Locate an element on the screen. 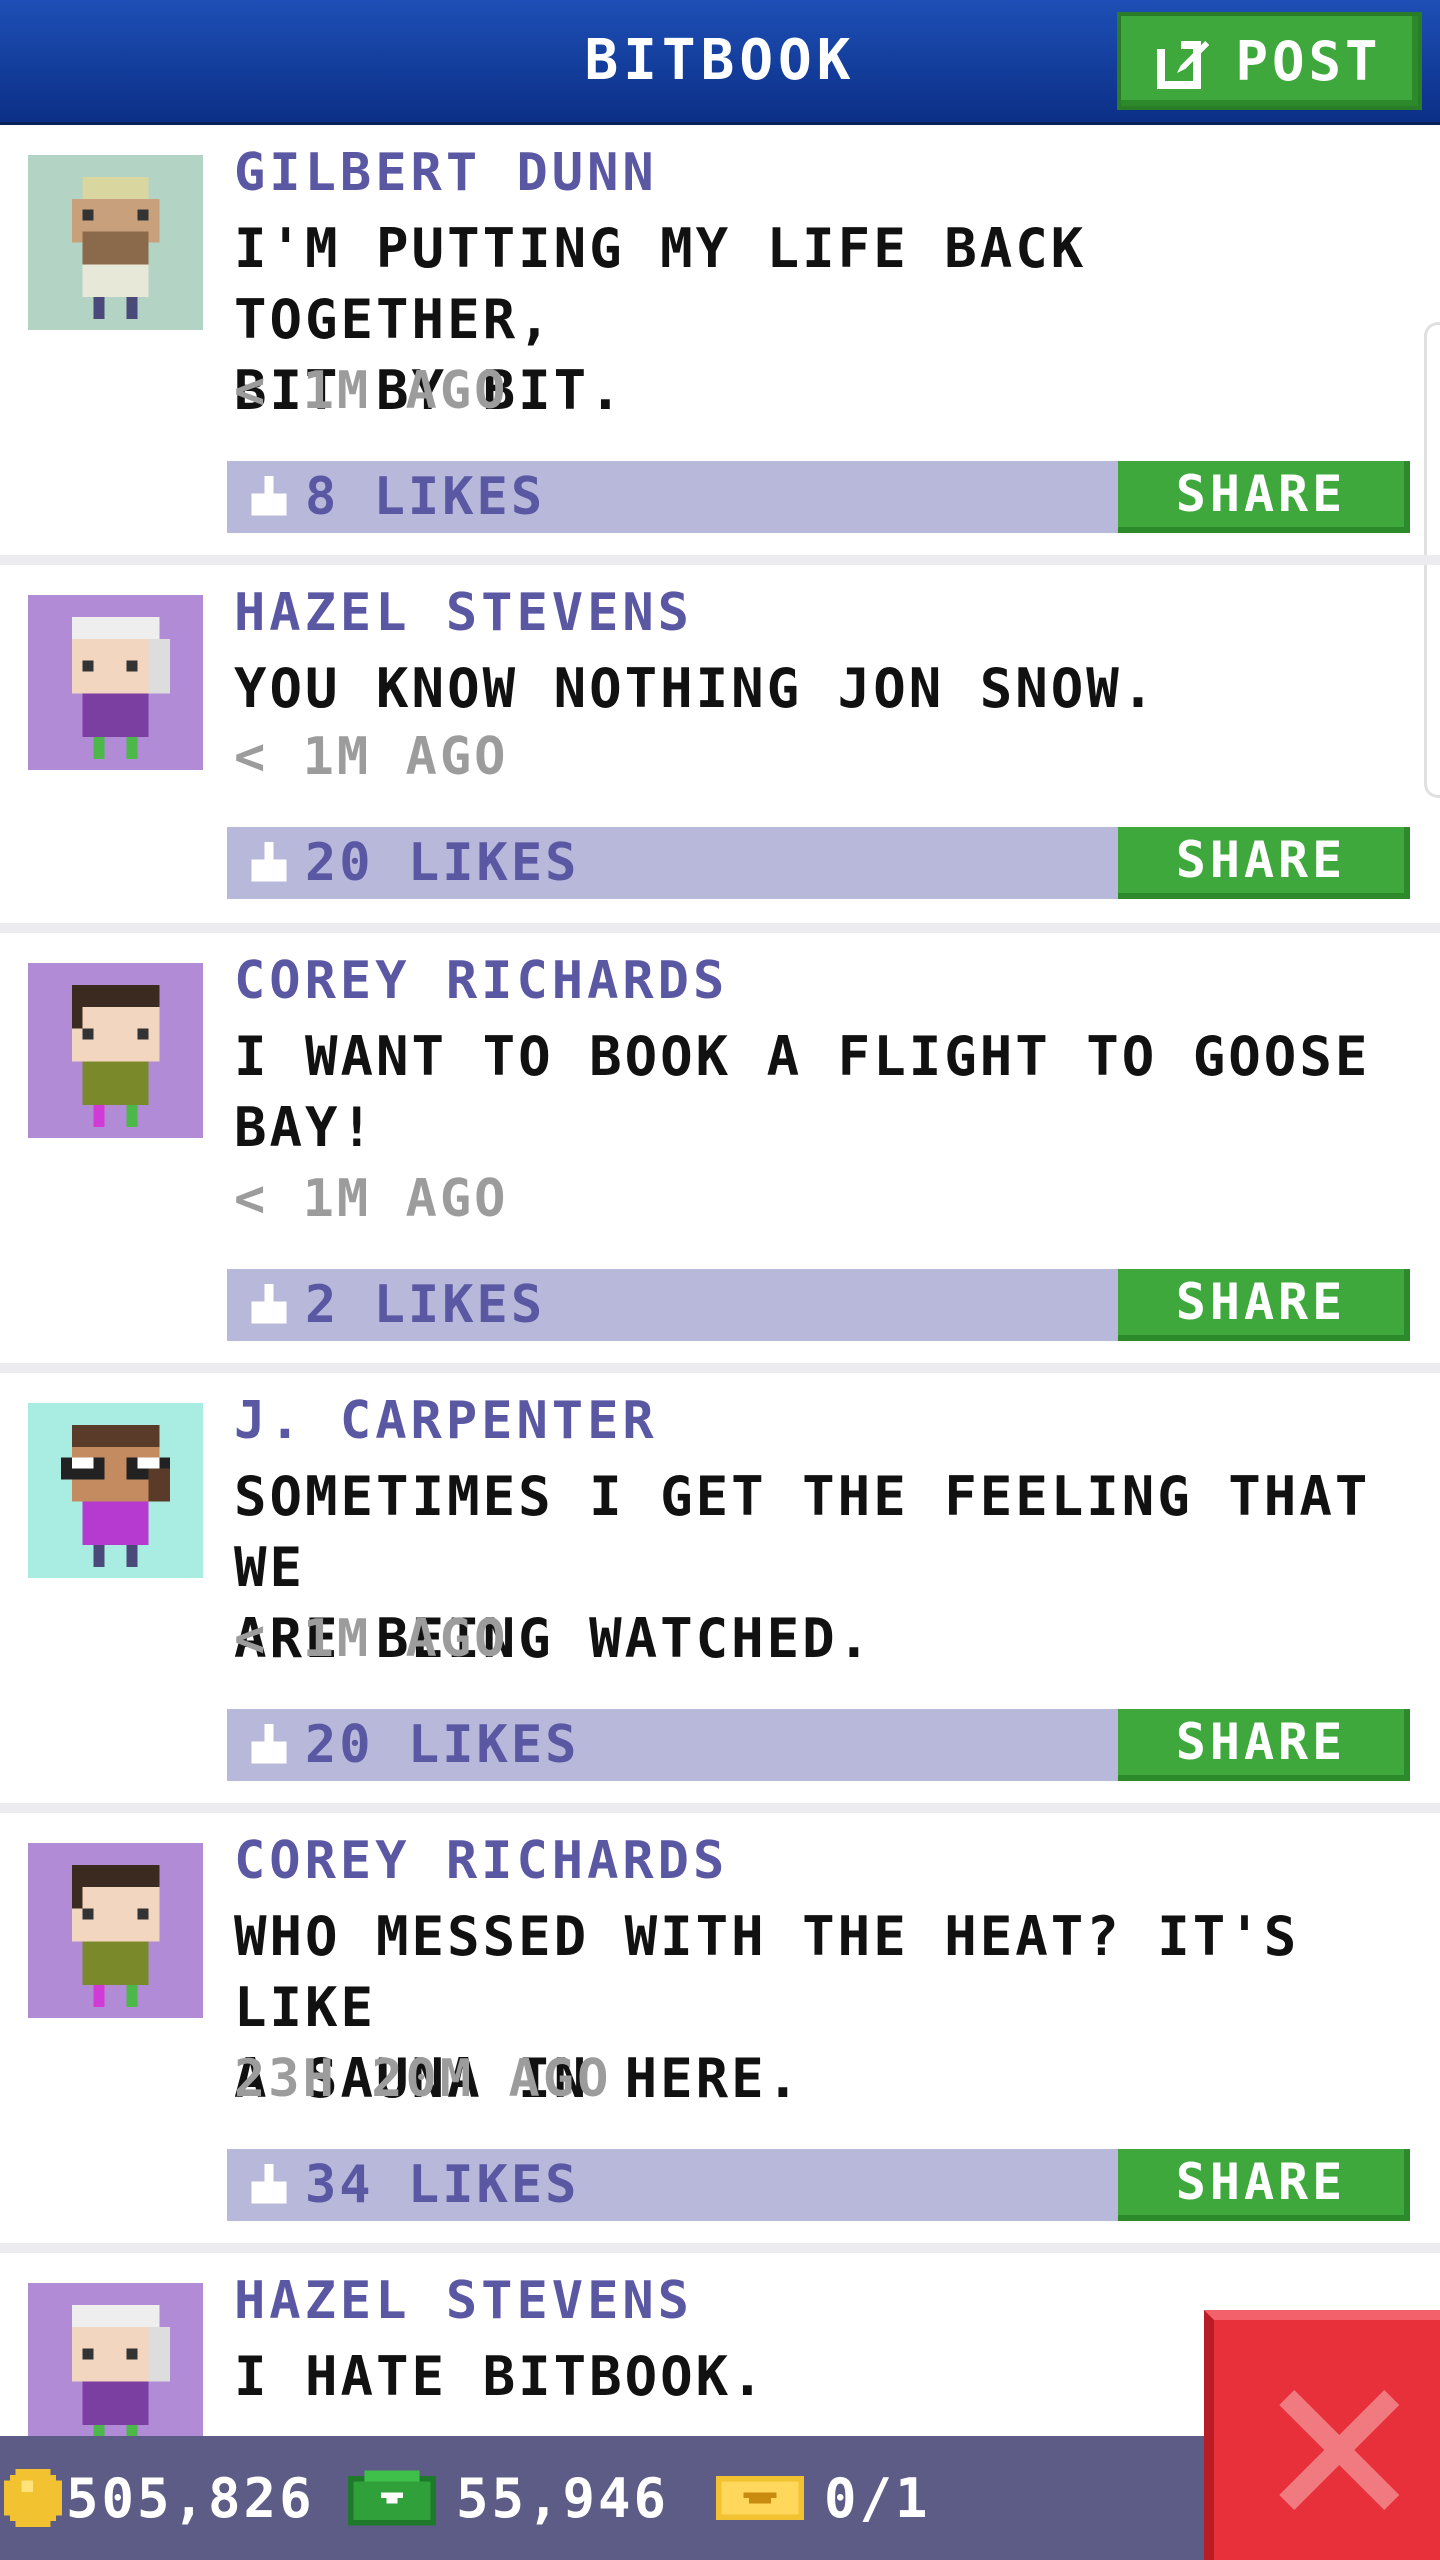  close-button is located at coordinates (1322, 2435).